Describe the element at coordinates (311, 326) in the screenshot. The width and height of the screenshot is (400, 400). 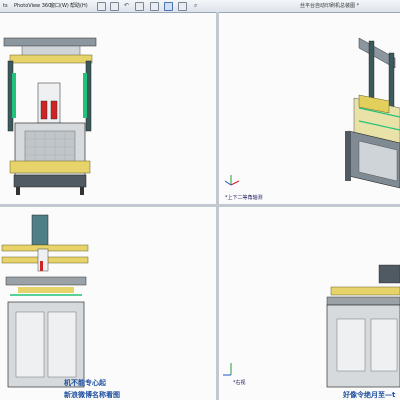
I see `machine-right-view` at that location.